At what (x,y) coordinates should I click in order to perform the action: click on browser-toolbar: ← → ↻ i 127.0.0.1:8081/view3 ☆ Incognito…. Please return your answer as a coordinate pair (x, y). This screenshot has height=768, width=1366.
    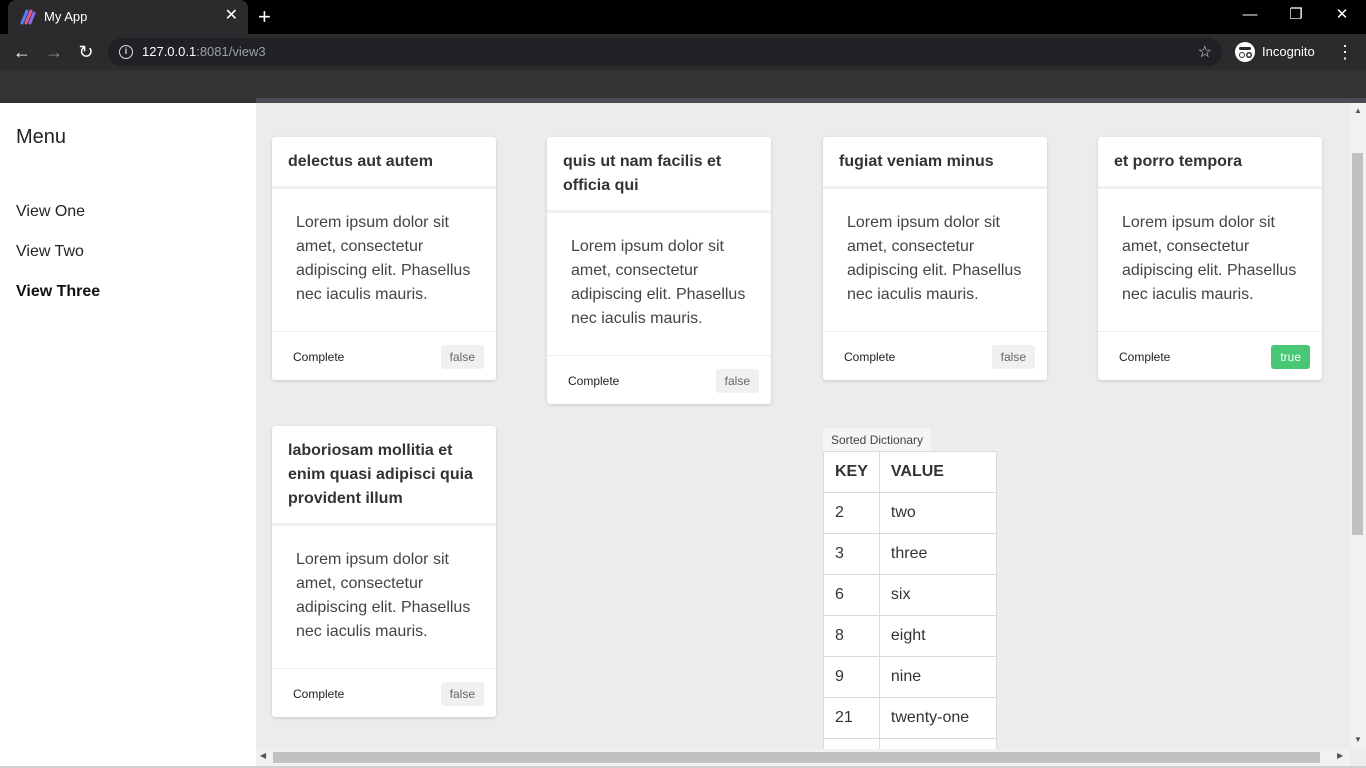
    Looking at the image, I should click on (683, 52).